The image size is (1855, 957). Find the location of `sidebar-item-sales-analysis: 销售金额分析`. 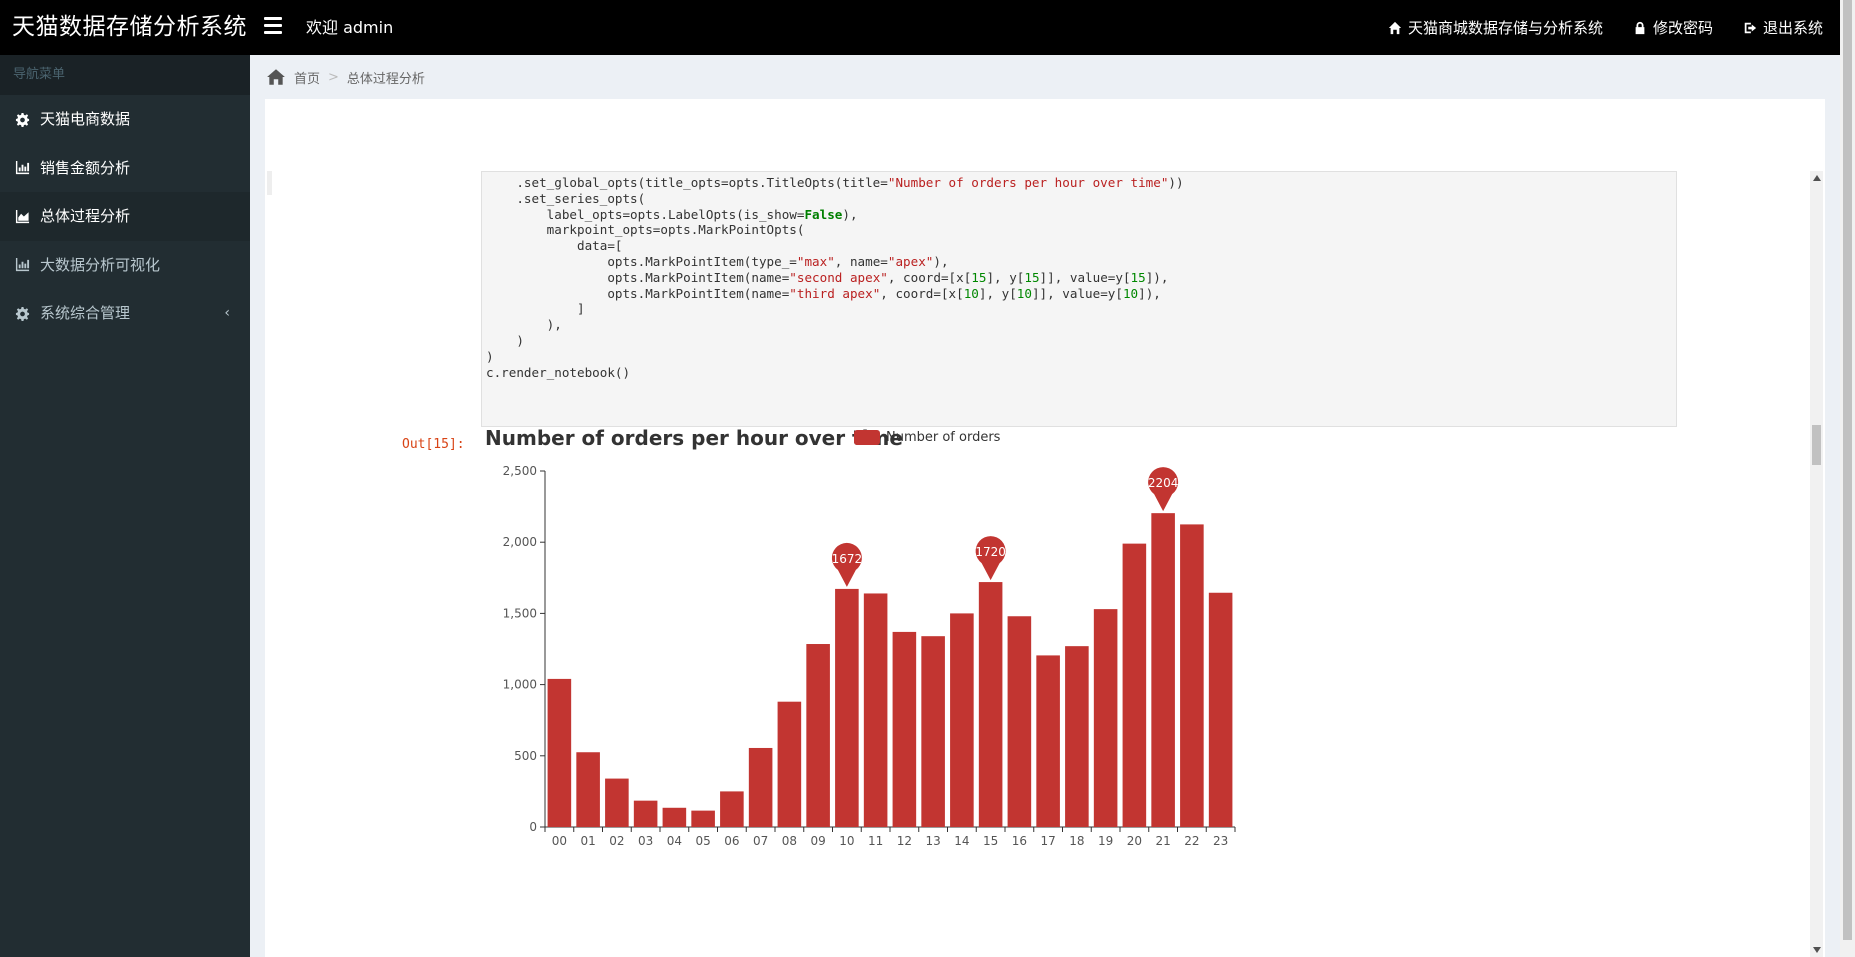

sidebar-item-sales-analysis: 销售金额分析 is located at coordinates (125, 168).